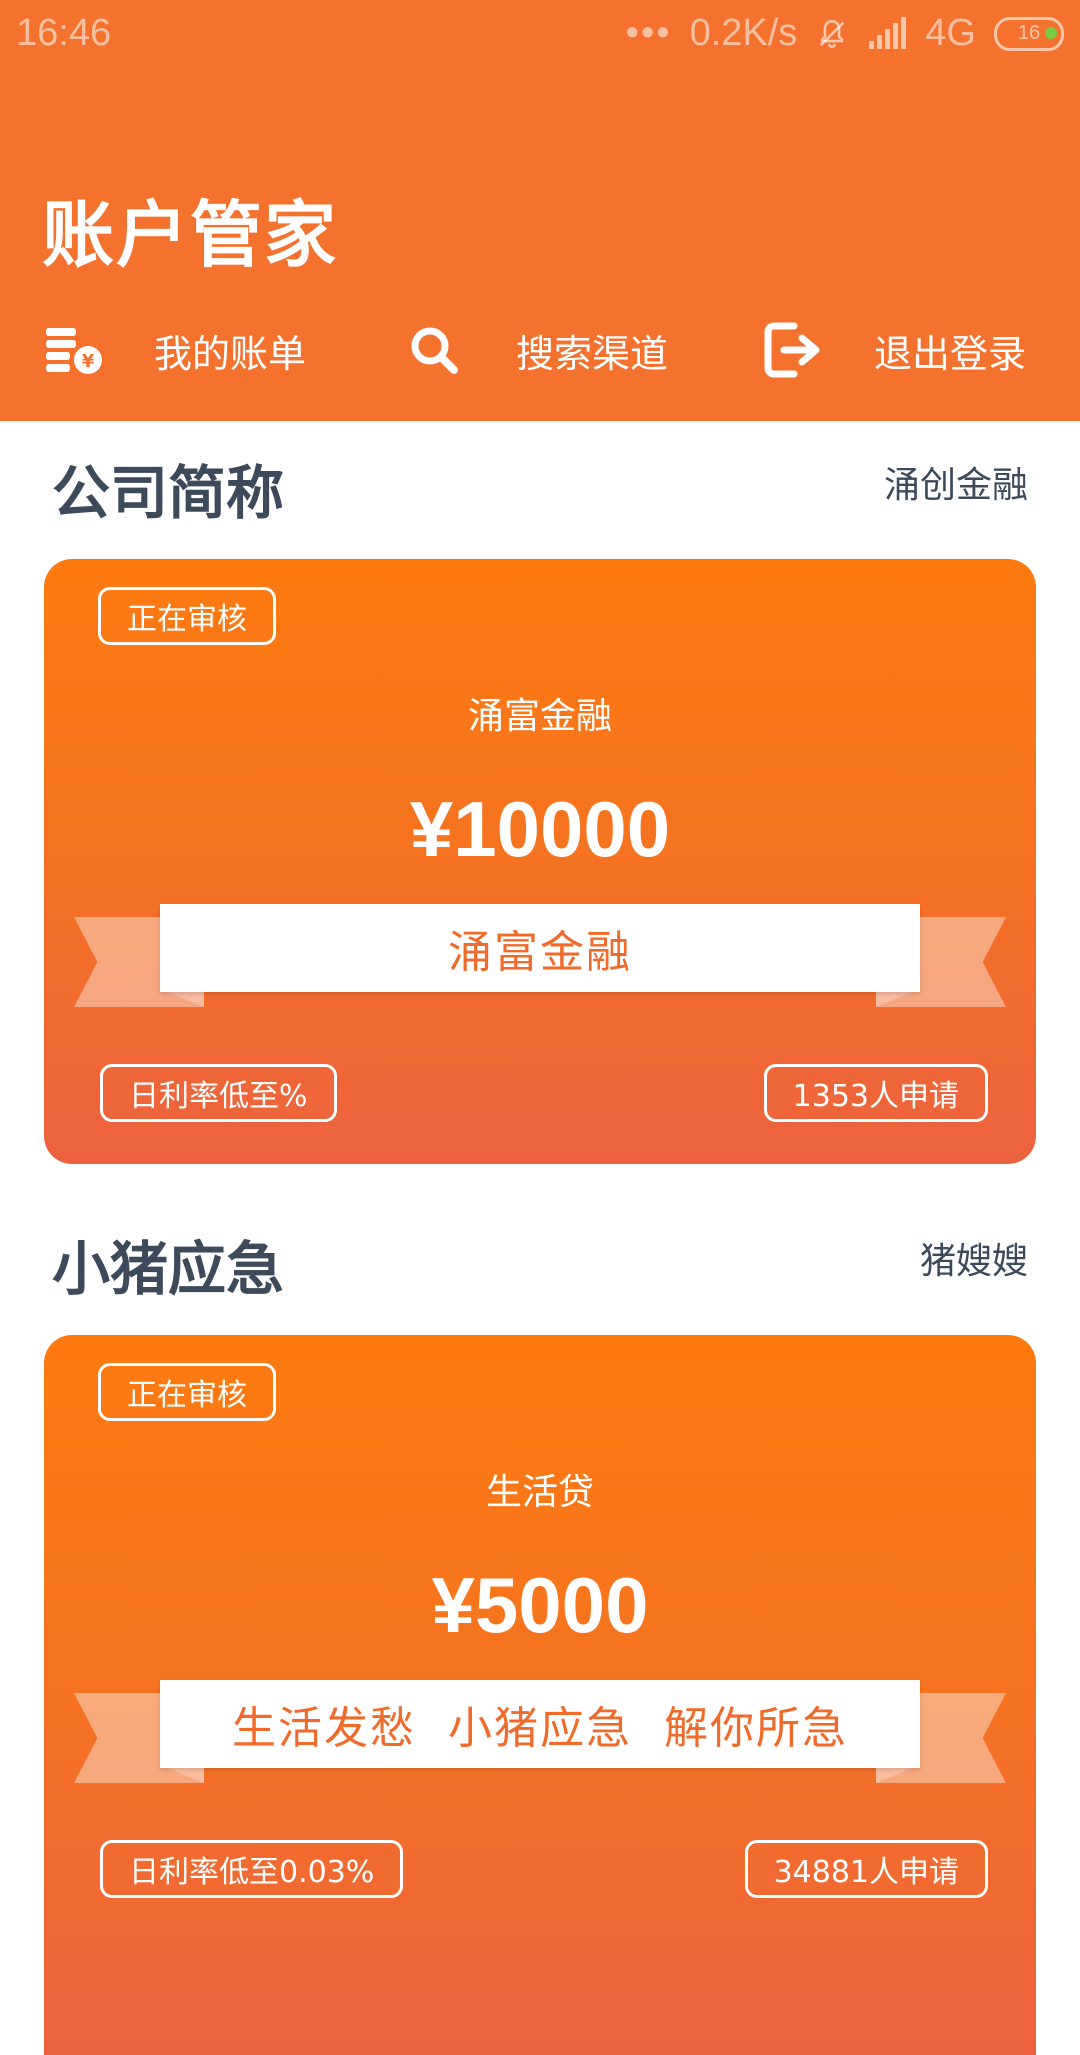  What do you see at coordinates (230, 353) in the screenshot?
I see `my-bill-label: 我的账单` at bounding box center [230, 353].